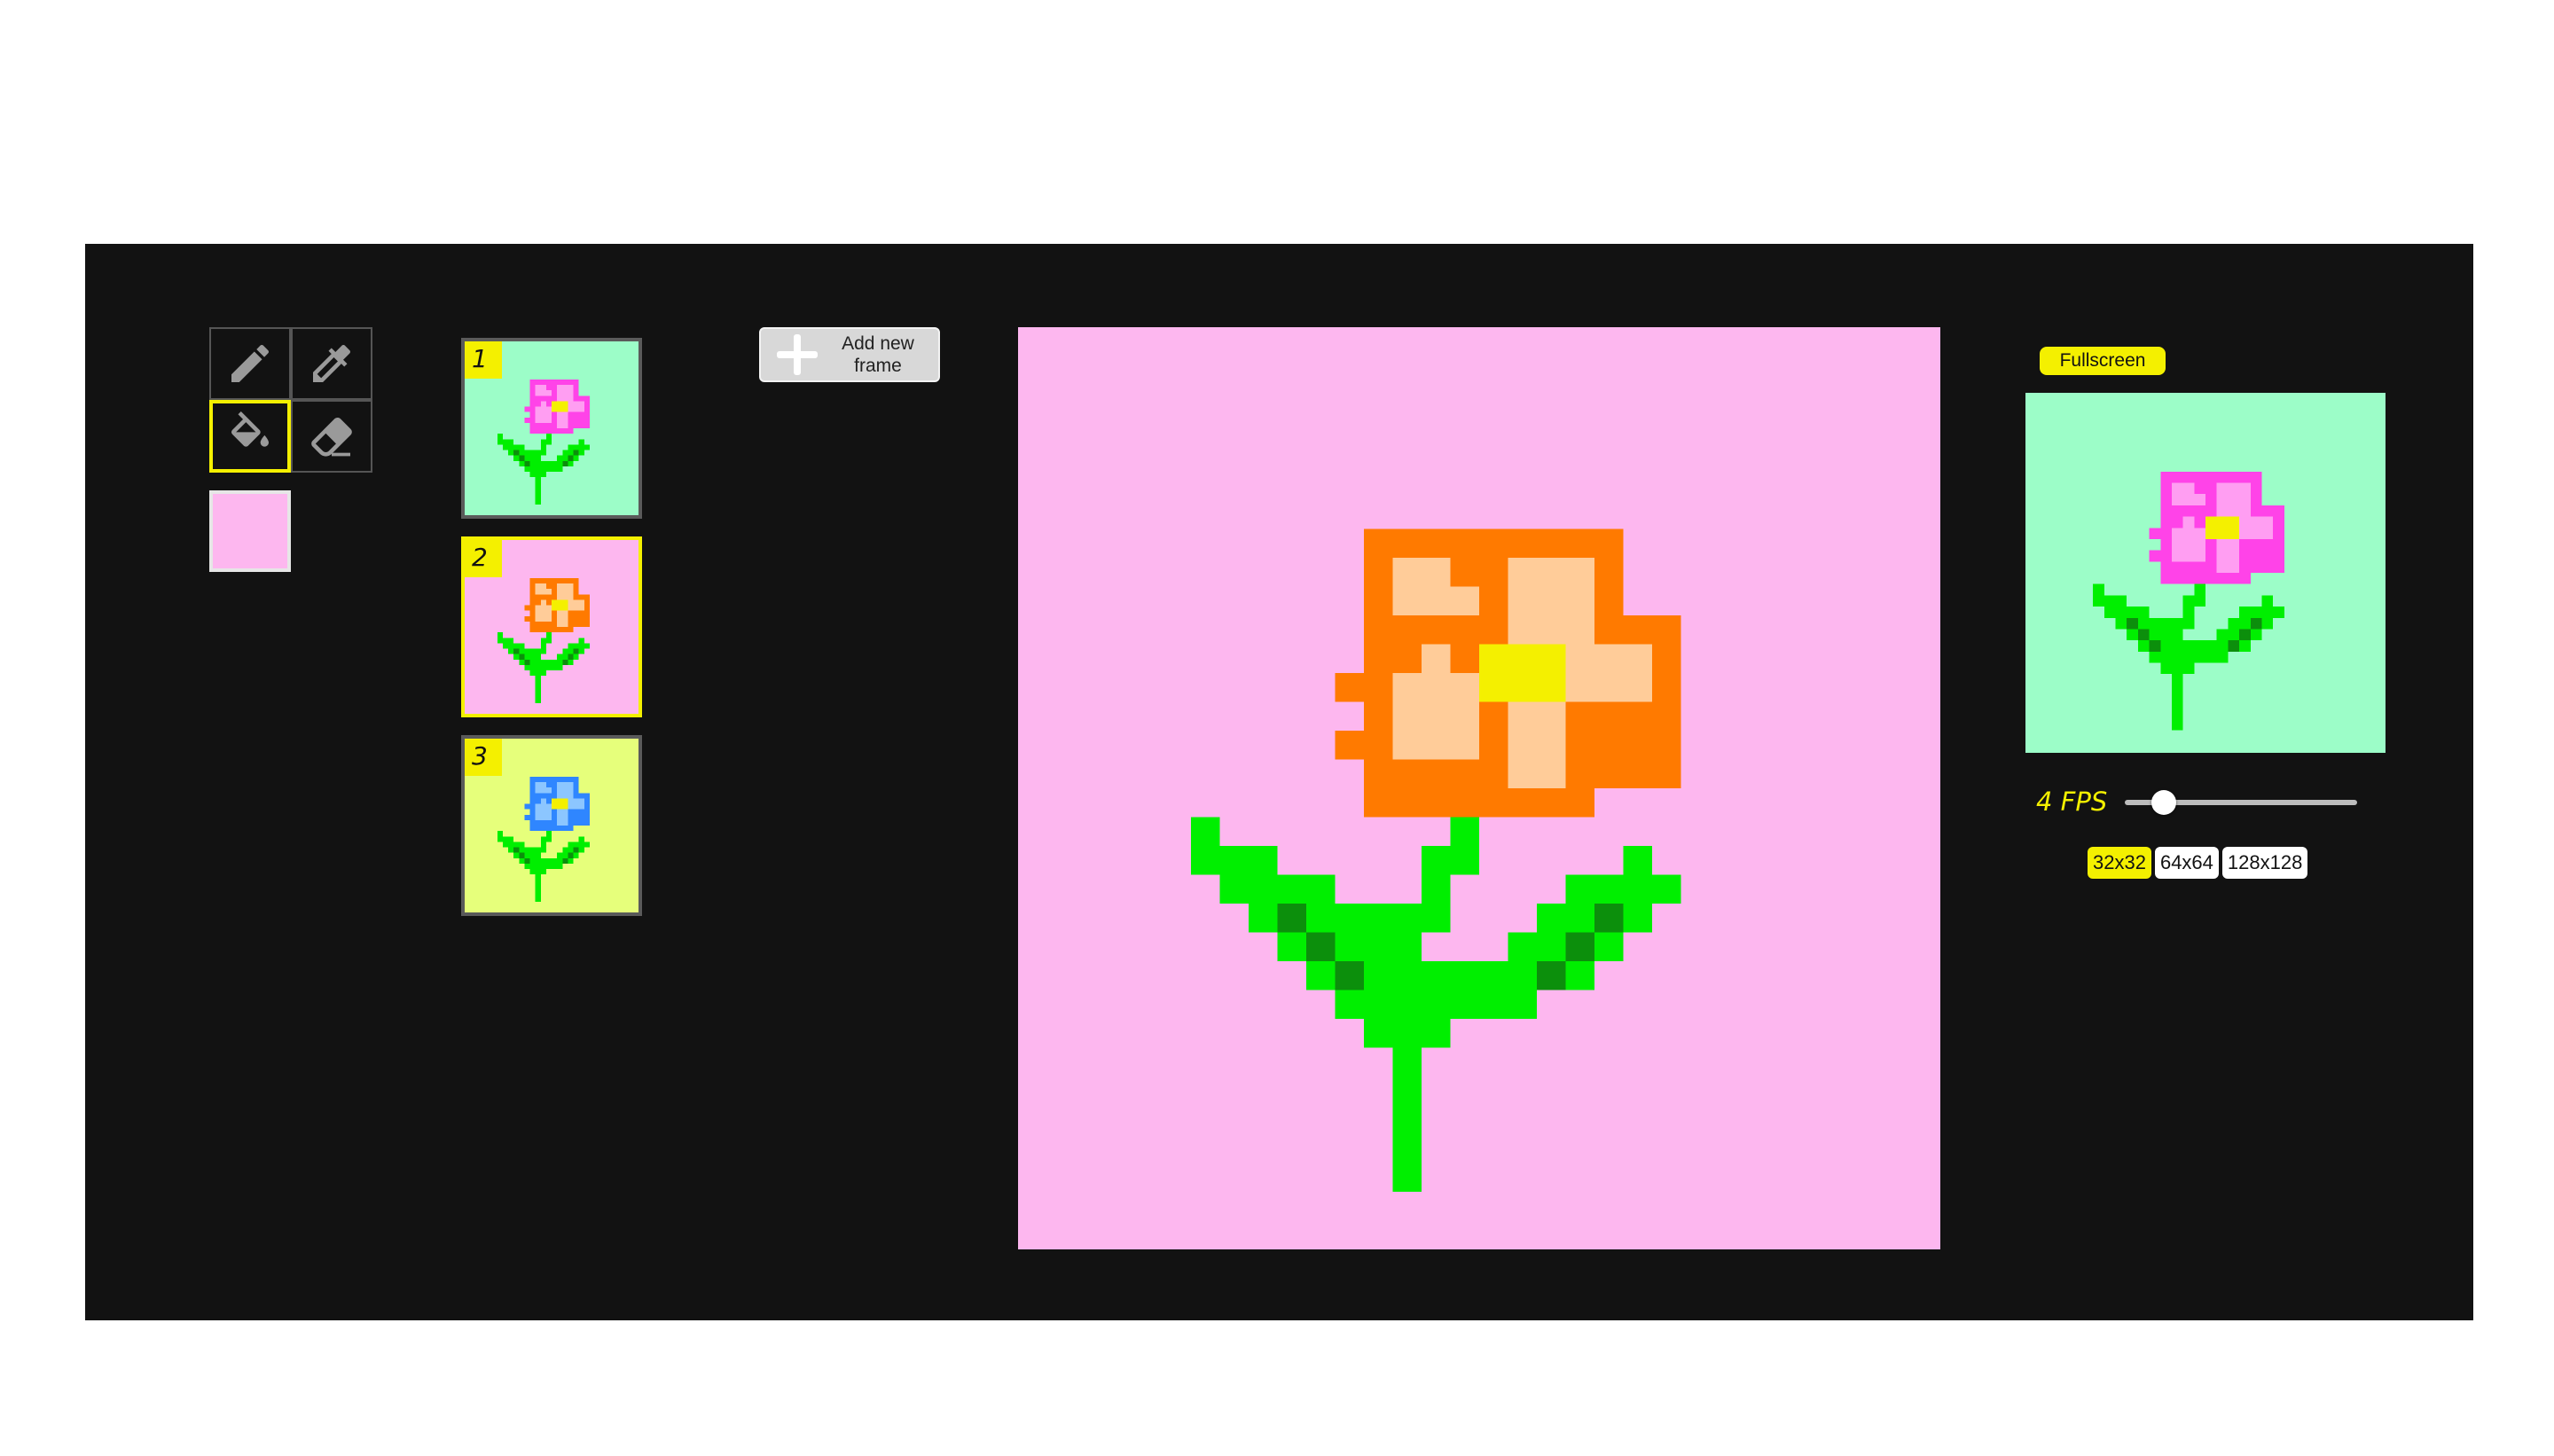 This screenshot has width=2554, height=1456. Describe the element at coordinates (250, 363) in the screenshot. I see `pencil-tool-button` at that location.